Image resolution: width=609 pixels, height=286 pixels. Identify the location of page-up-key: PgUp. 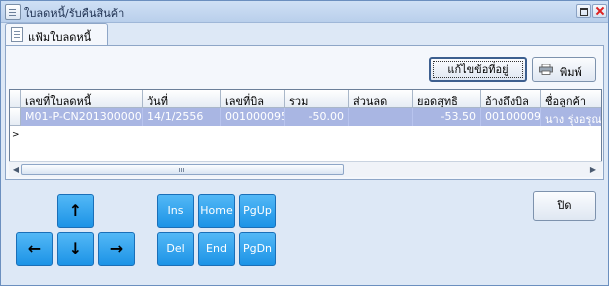
(257, 211).